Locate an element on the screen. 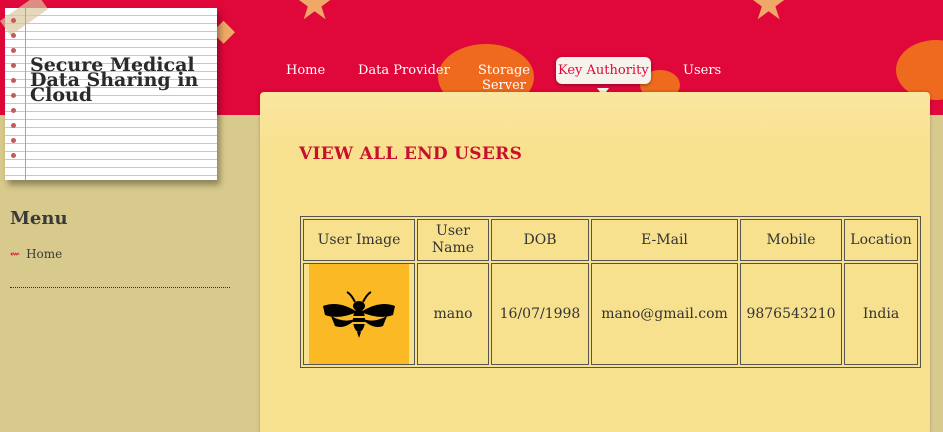 This screenshot has height=432, width=943. user-image-cell is located at coordinates (359, 314).